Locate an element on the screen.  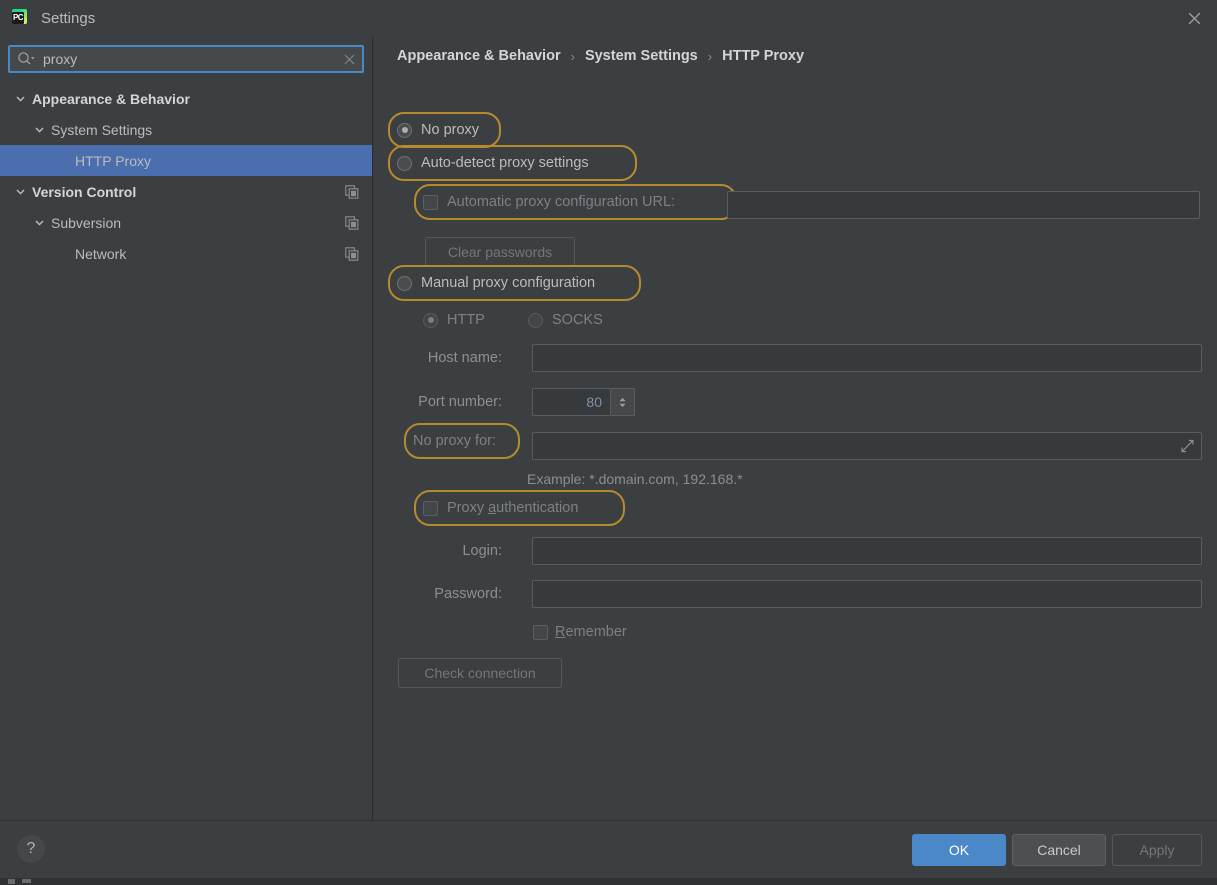
http-option: HTTP is located at coordinates (454, 320).